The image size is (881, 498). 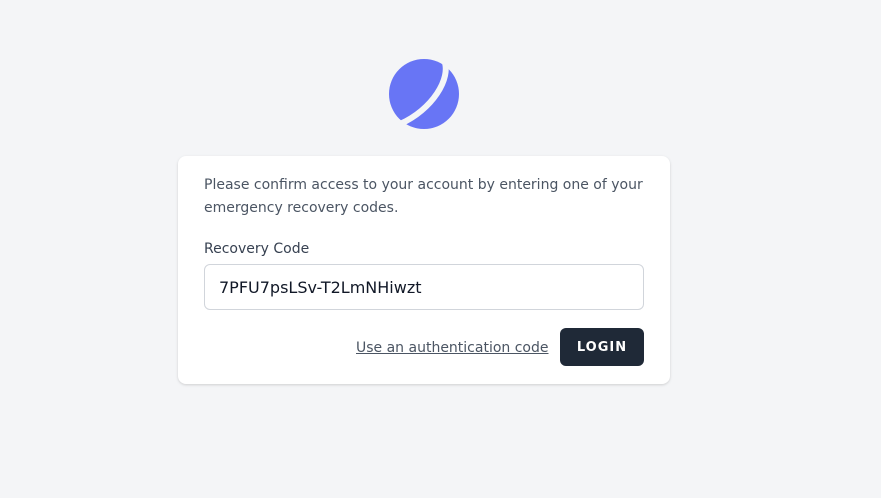 What do you see at coordinates (424, 93) in the screenshot?
I see `logo-icon` at bounding box center [424, 93].